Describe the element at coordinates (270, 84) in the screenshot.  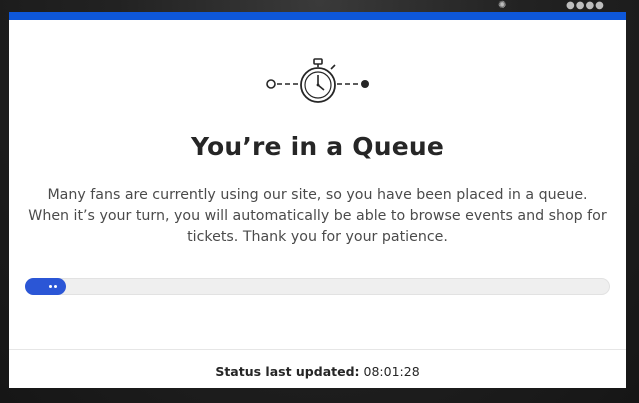
I see `start-dot-icon` at that location.